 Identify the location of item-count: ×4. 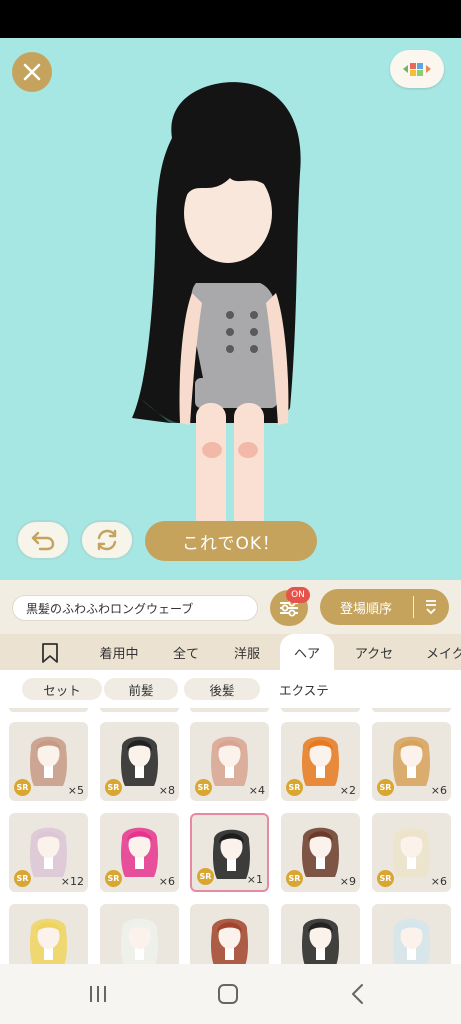
(256, 790).